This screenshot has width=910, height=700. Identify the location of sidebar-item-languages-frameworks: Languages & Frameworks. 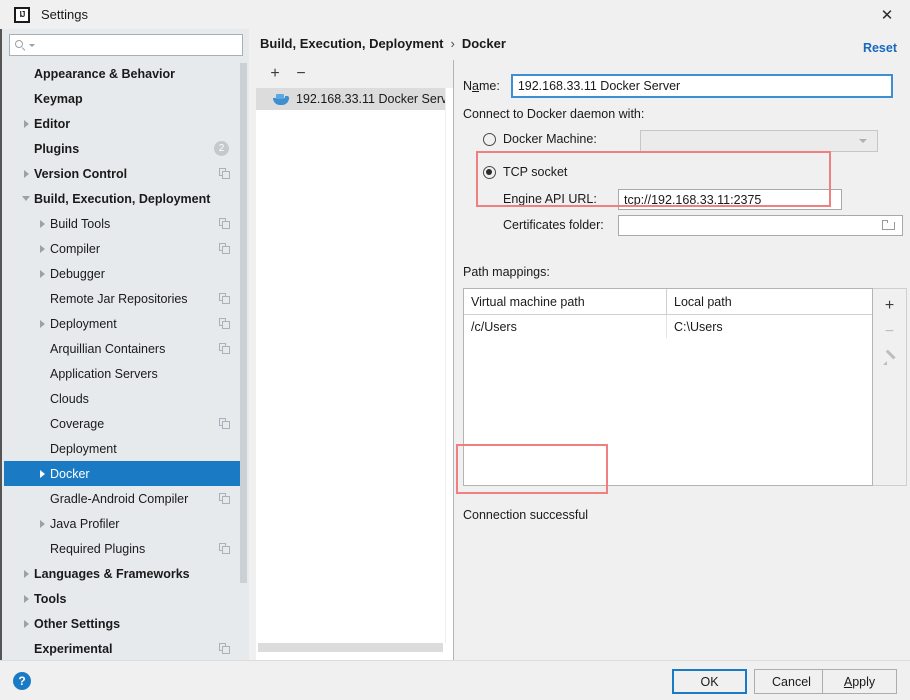
(123, 573).